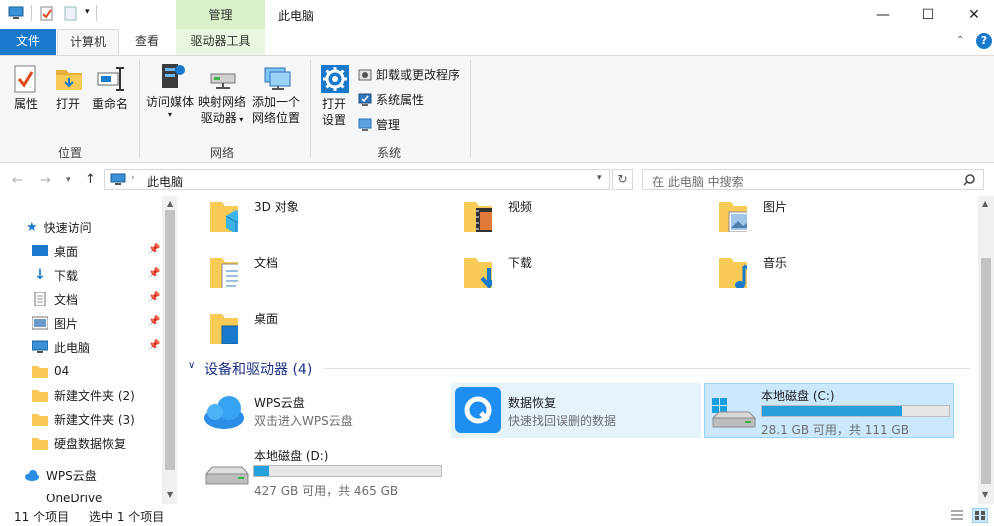 This screenshot has height=526, width=994. I want to click on recent-locations-icon: ▾, so click(68, 180).